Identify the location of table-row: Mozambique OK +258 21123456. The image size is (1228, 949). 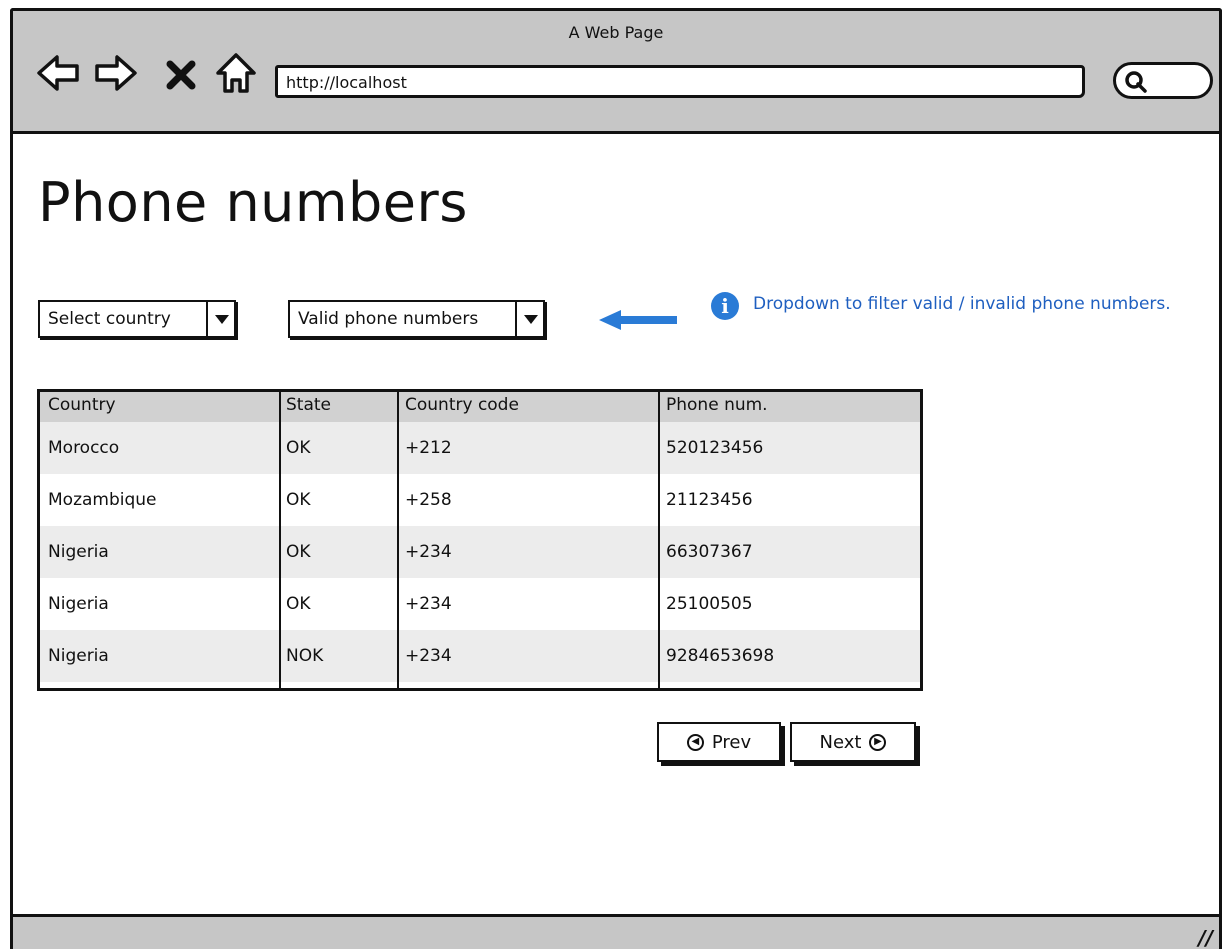
(480, 500).